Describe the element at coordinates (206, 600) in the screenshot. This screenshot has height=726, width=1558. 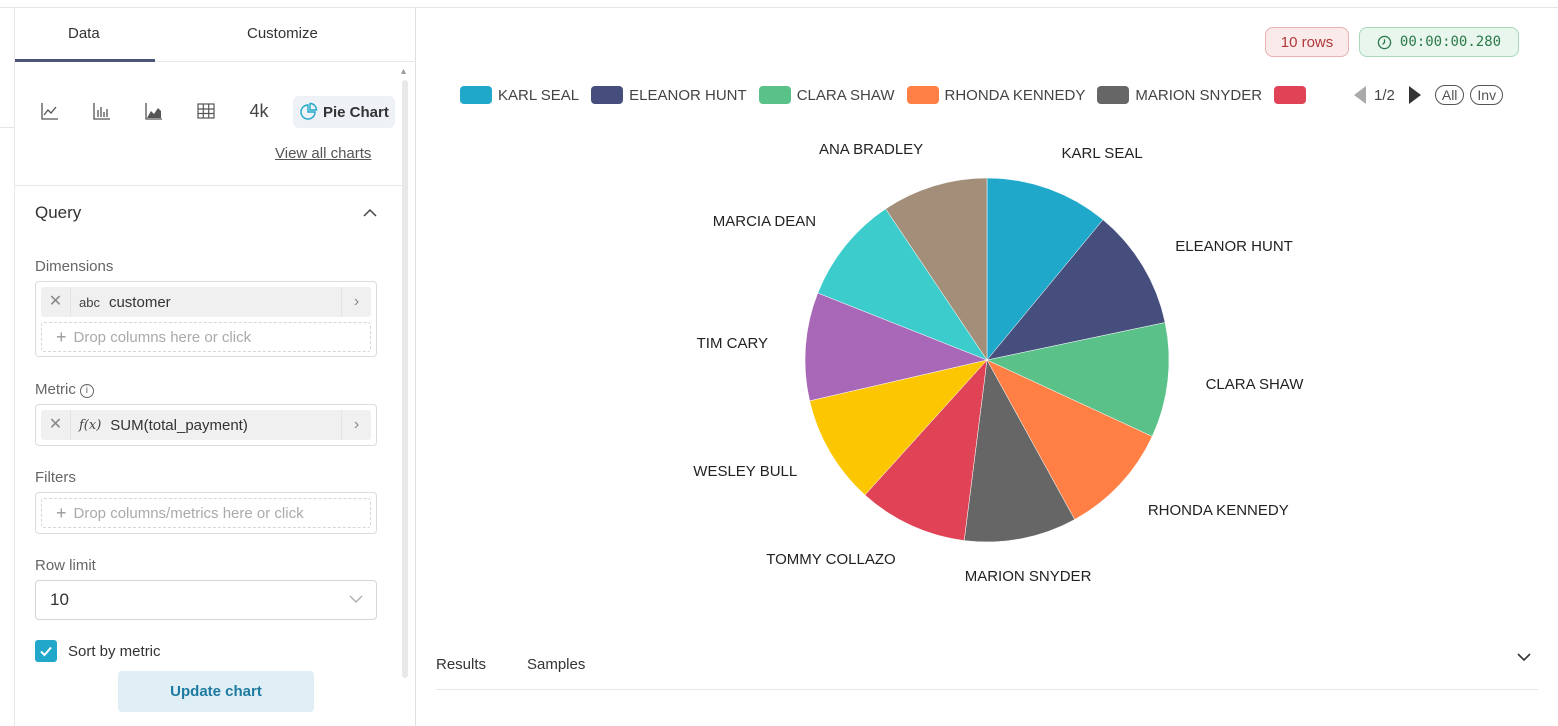
I see `row-limit-select: 10` at that location.